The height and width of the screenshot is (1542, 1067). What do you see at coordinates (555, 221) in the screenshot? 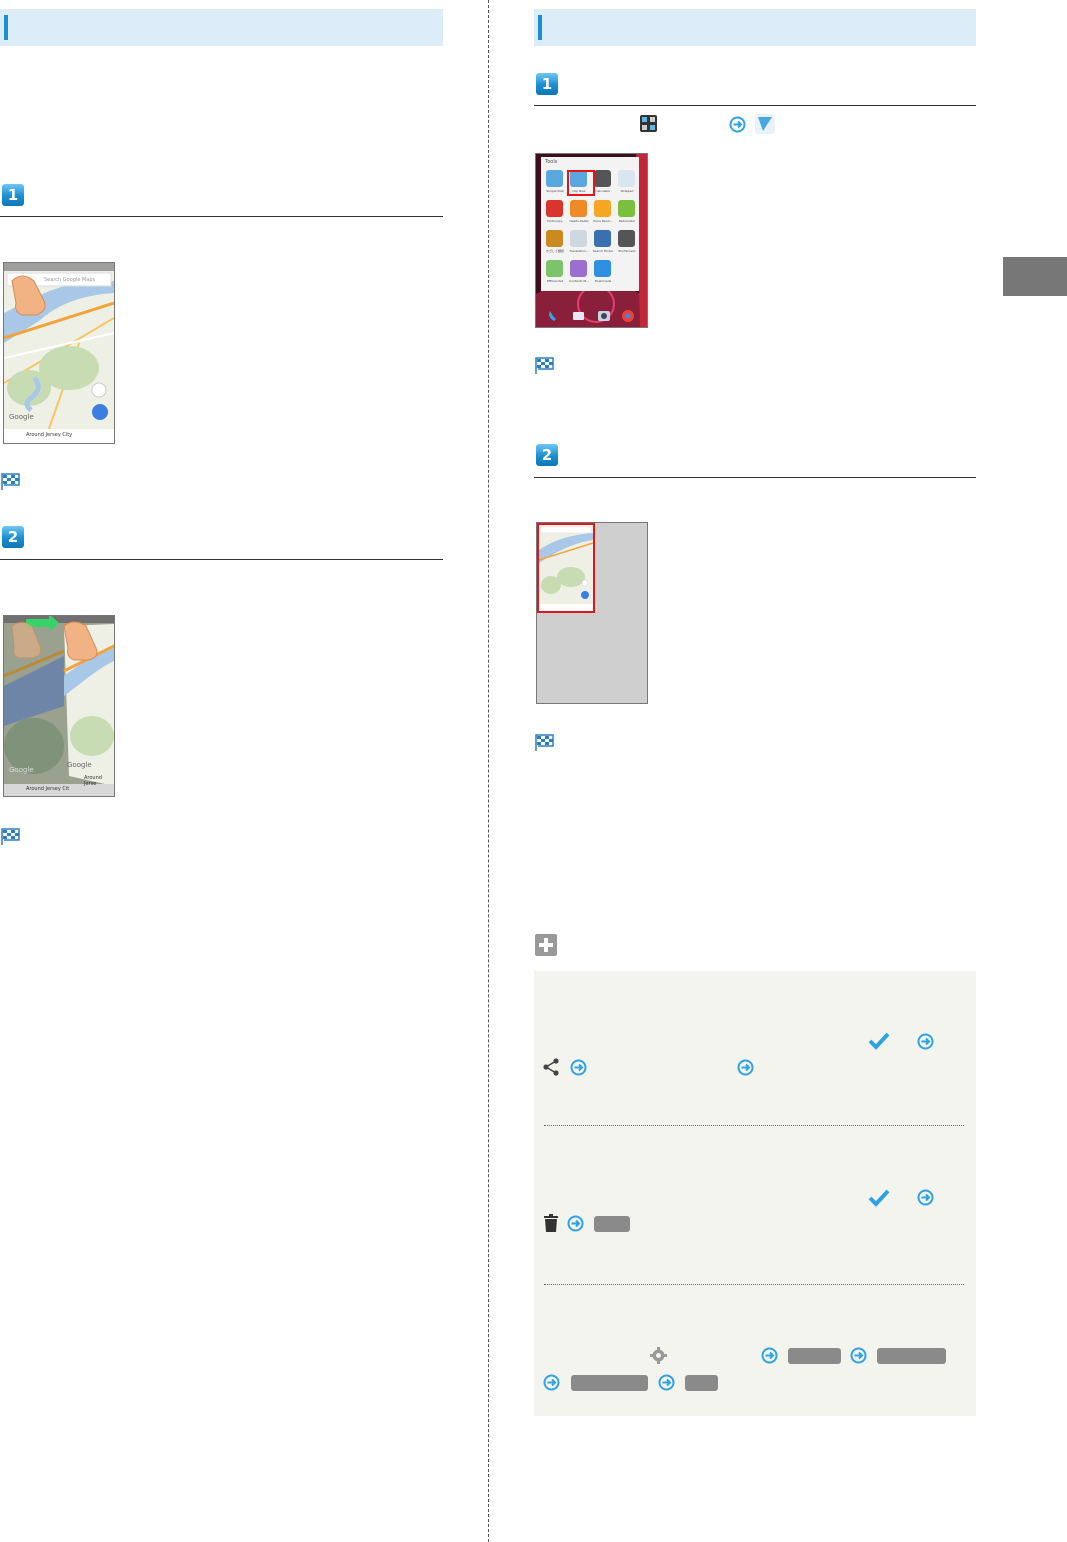
I see `app-label: Dictionary` at bounding box center [555, 221].